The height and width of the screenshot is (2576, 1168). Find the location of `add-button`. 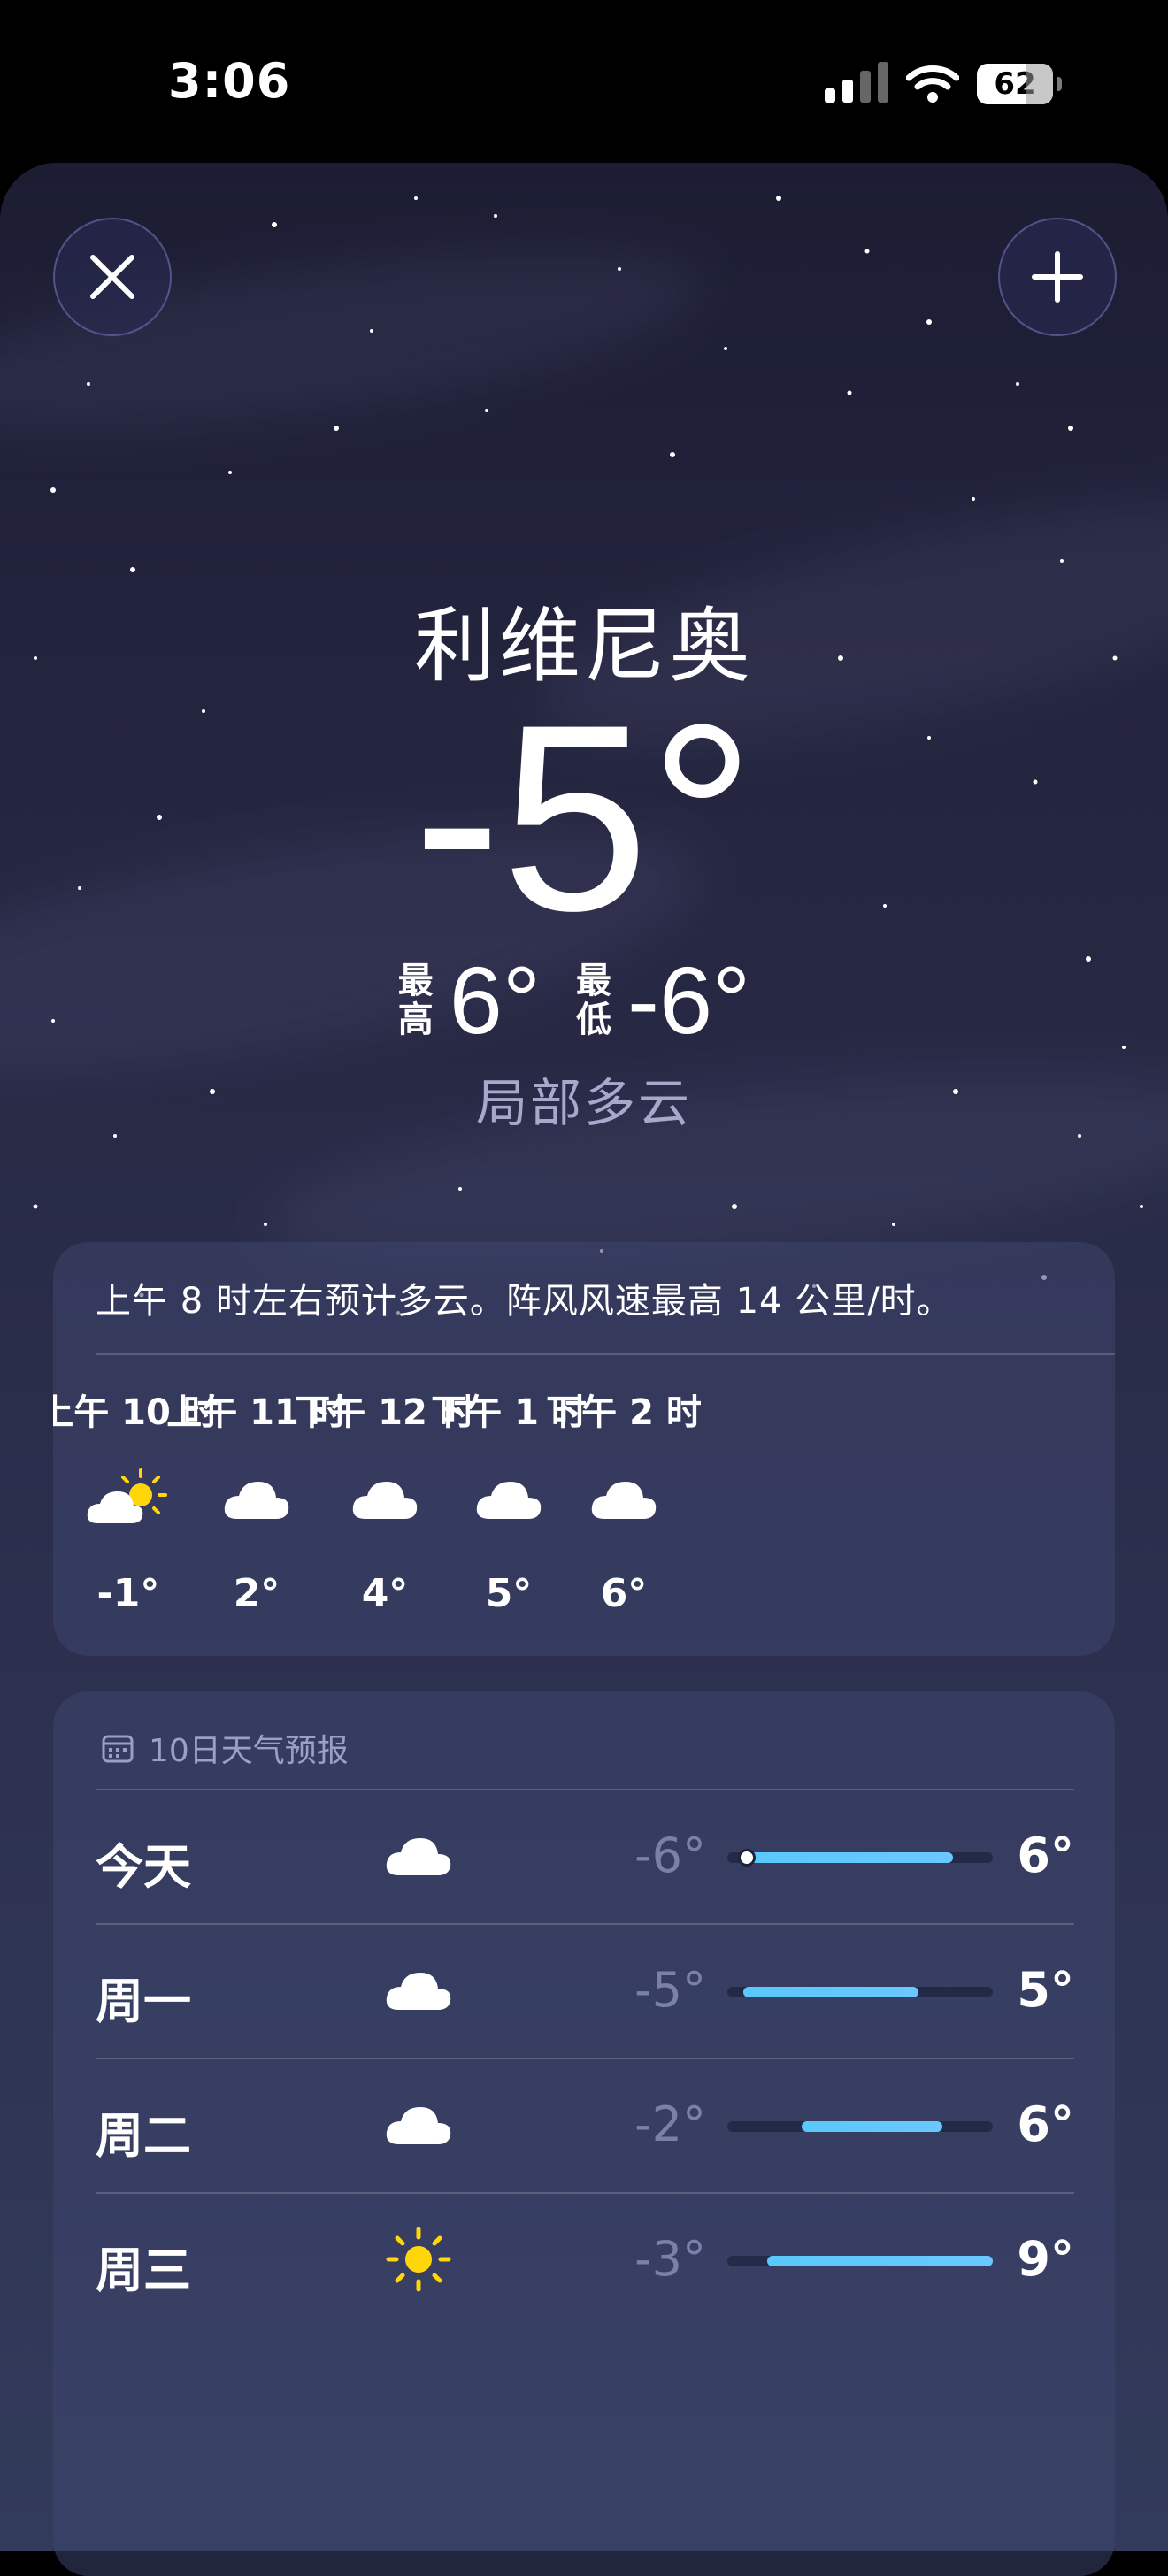

add-button is located at coordinates (1057, 277).